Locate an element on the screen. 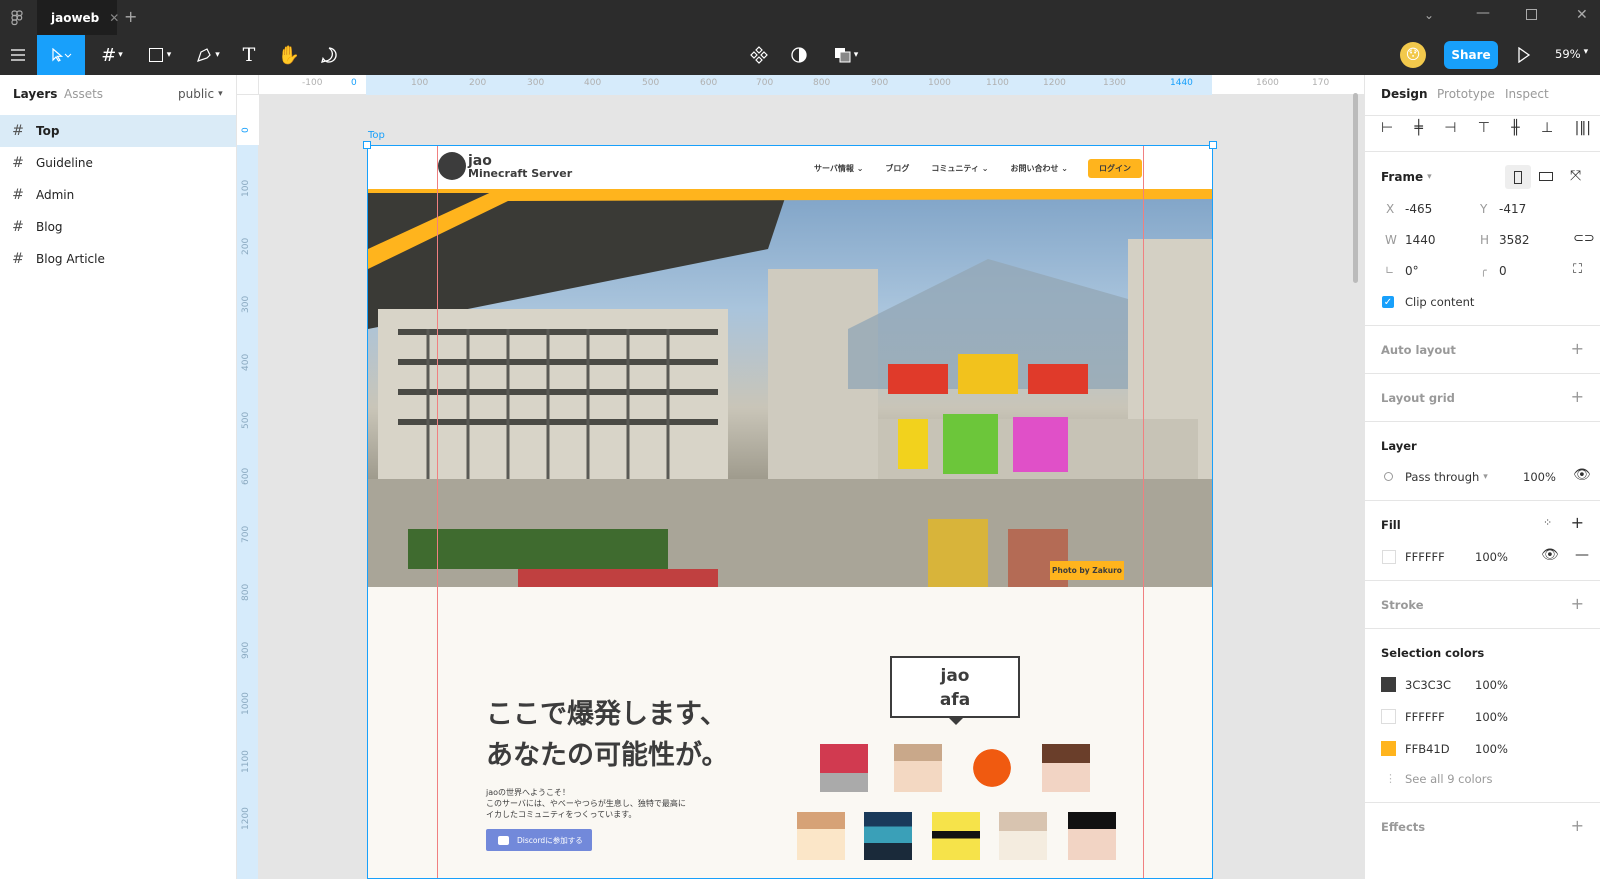  mask-icon is located at coordinates (799, 55).